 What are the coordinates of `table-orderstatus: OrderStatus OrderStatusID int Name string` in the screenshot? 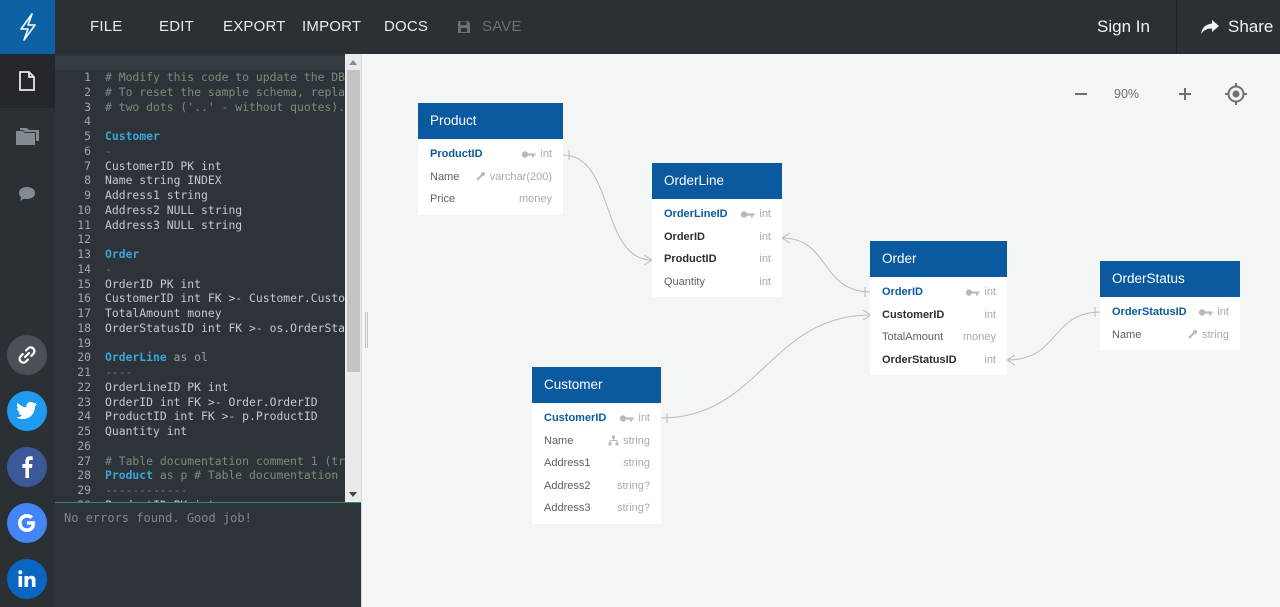 It's located at (1170, 305).